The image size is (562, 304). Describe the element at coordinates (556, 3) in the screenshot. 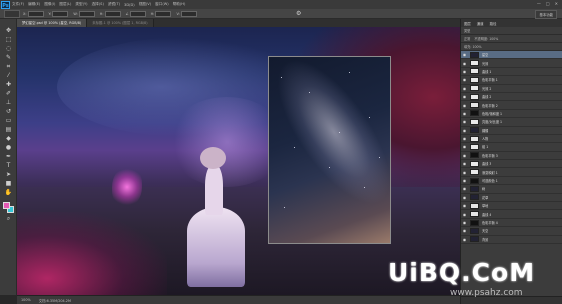

I see `close-button: ✕` at that location.